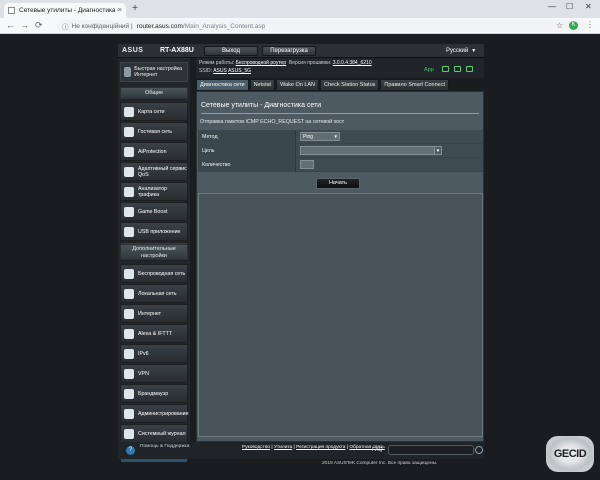 The width and height of the screenshot is (600, 480). I want to click on target-input: ▼, so click(371, 150).